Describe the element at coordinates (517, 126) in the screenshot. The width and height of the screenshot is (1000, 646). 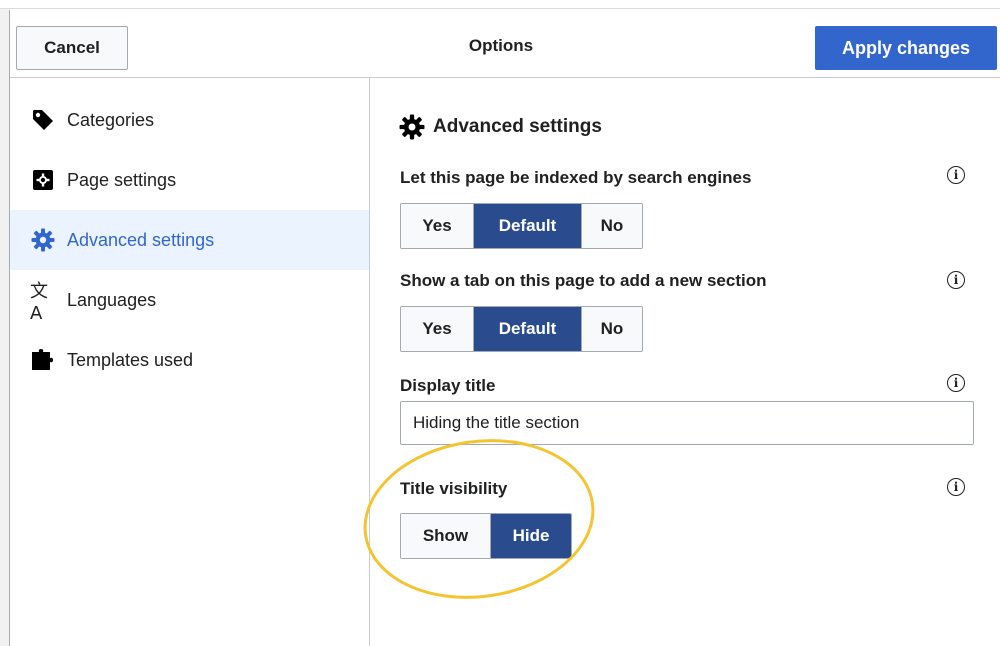
I see `section-title-text: Advanced settings` at that location.